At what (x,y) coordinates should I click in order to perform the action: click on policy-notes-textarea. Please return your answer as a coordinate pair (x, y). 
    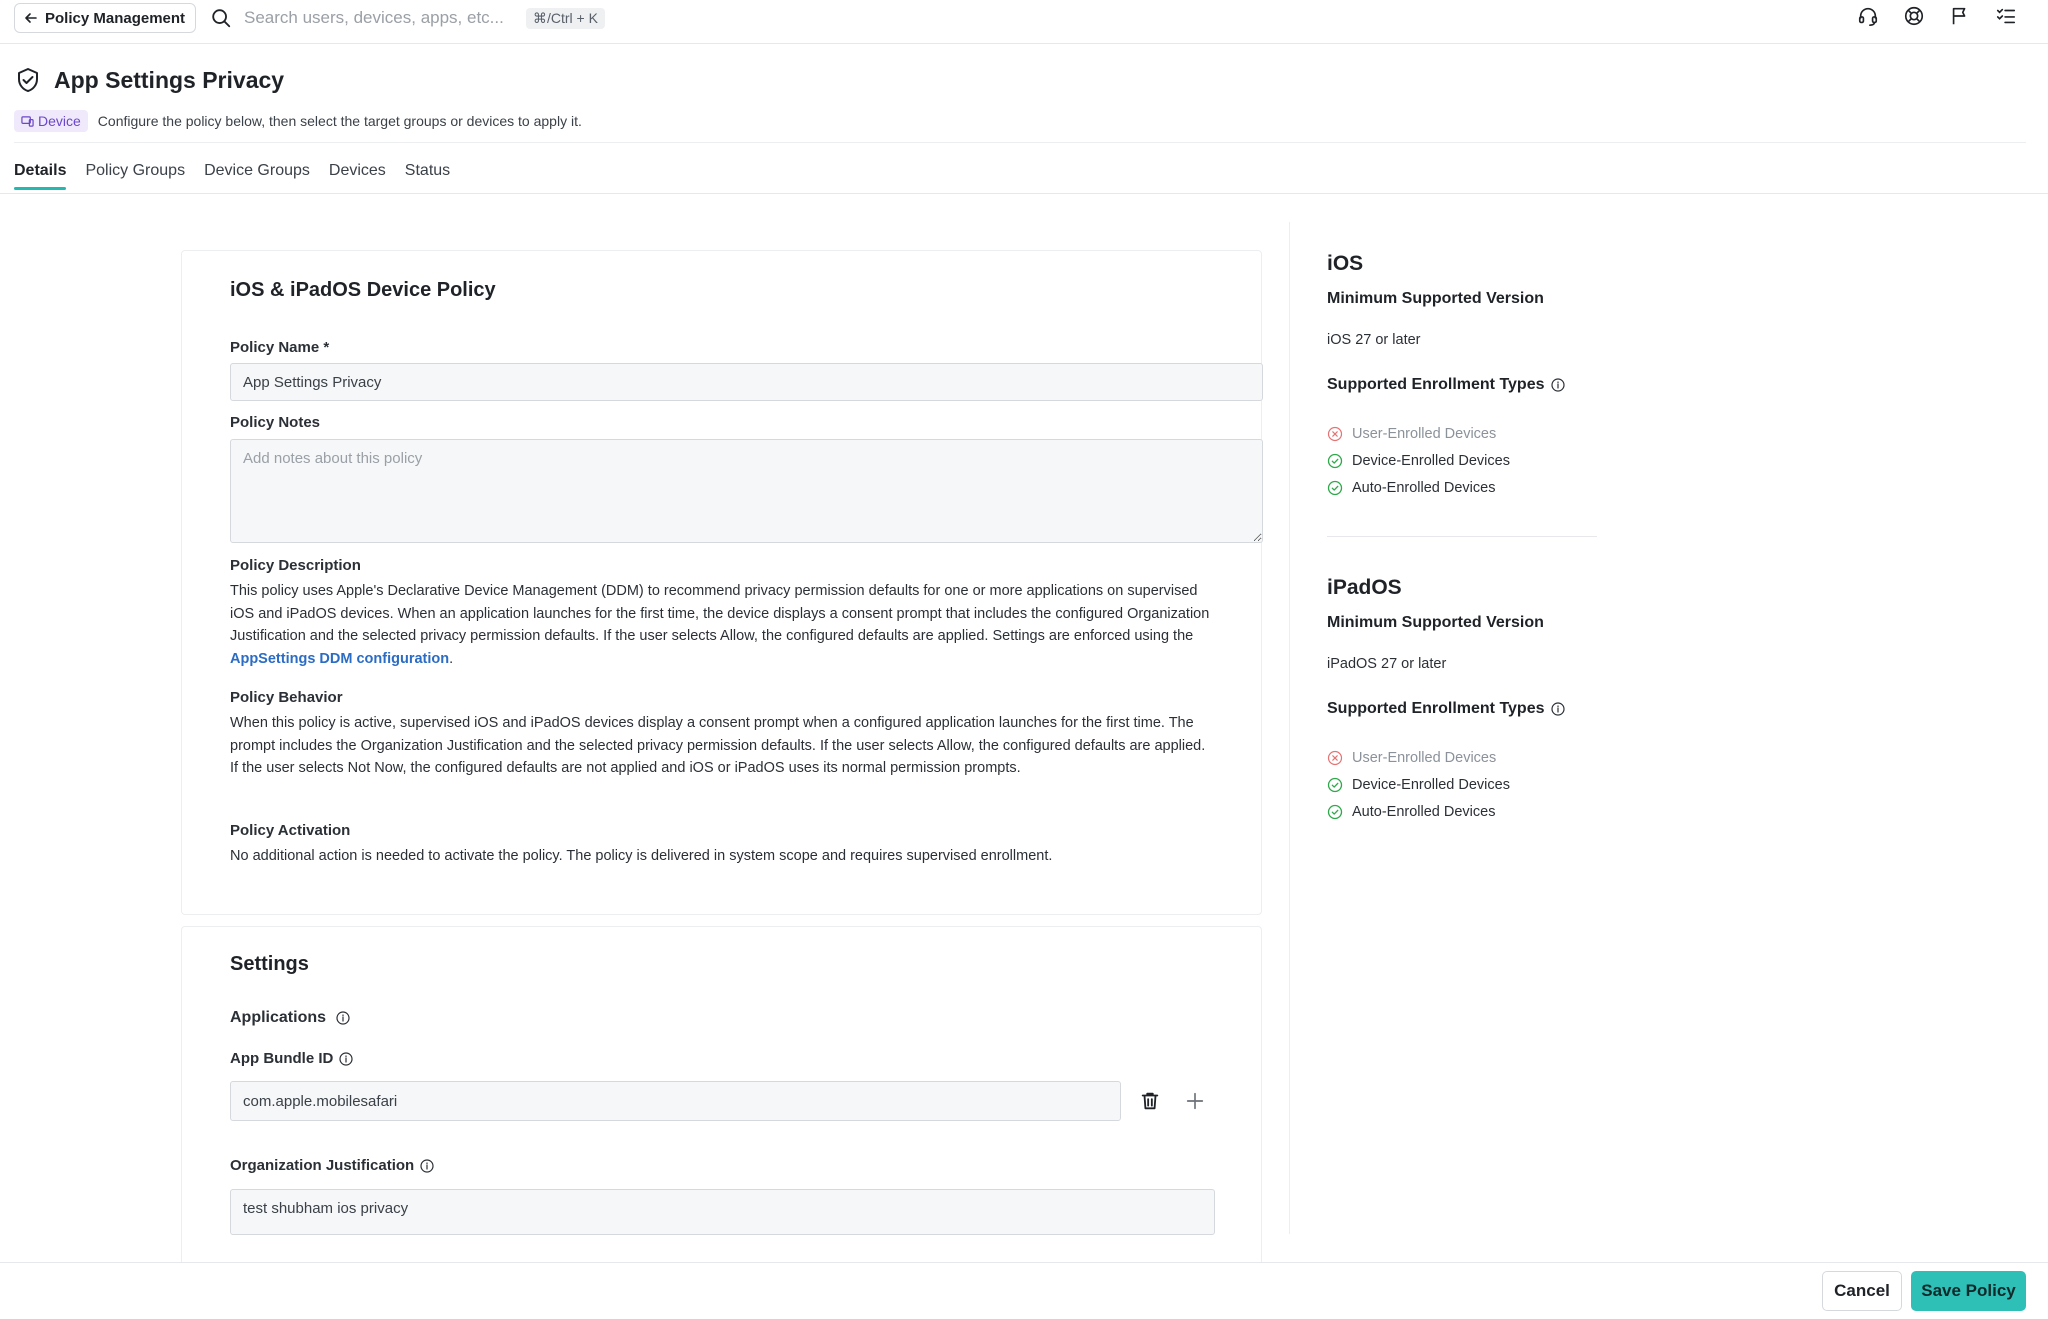
    Looking at the image, I should click on (746, 491).